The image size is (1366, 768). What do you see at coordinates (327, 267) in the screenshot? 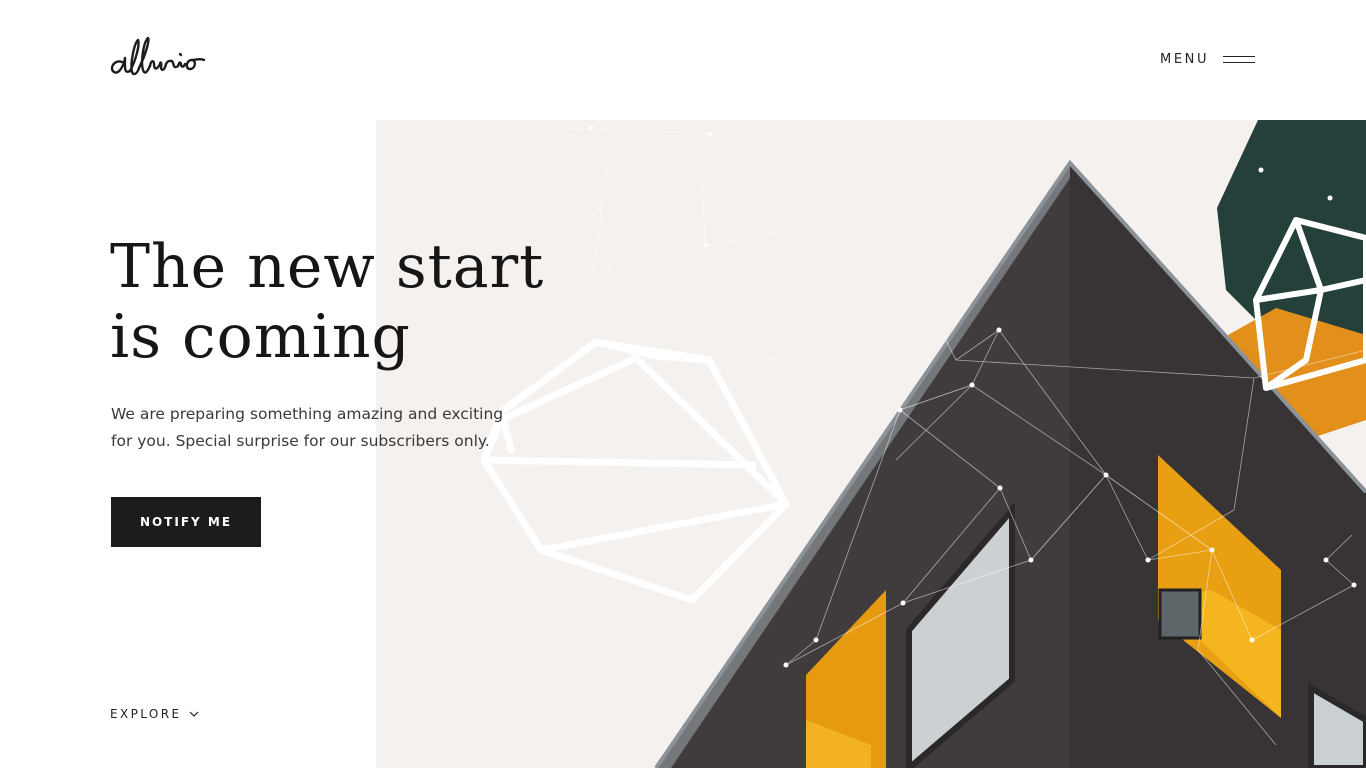
I see `headline-line-1: The new start` at bounding box center [327, 267].